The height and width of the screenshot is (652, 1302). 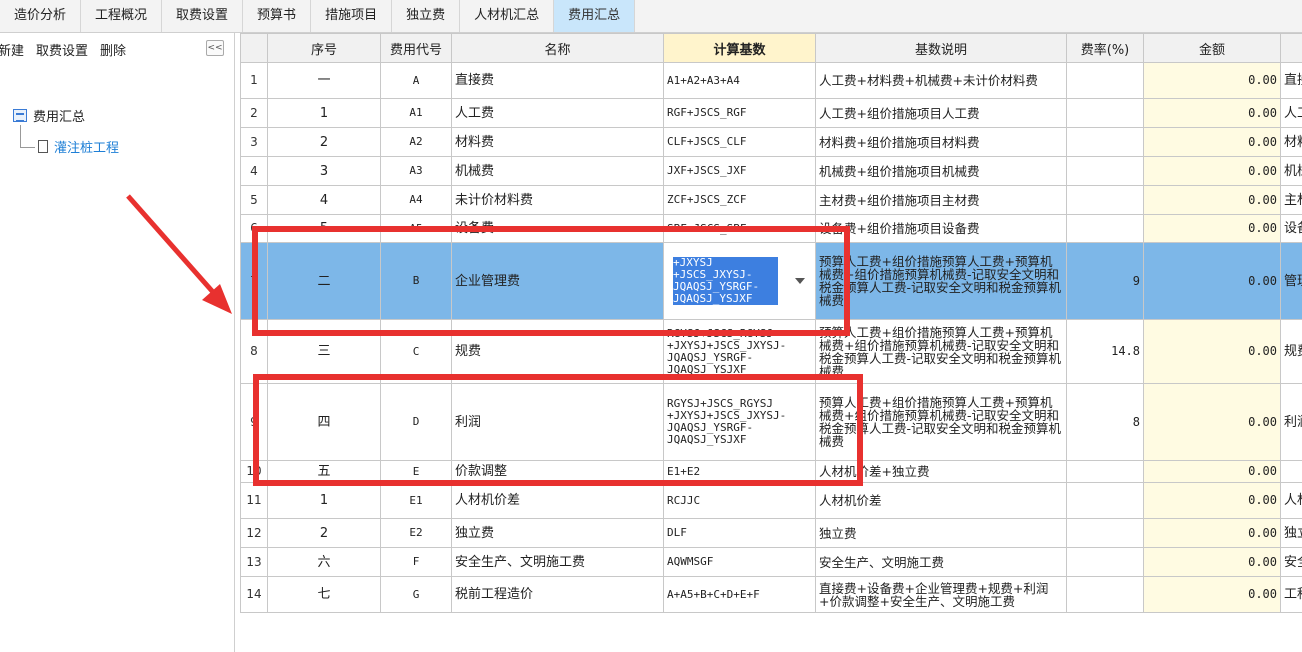 I want to click on cell-code: C, so click(x=416, y=351).